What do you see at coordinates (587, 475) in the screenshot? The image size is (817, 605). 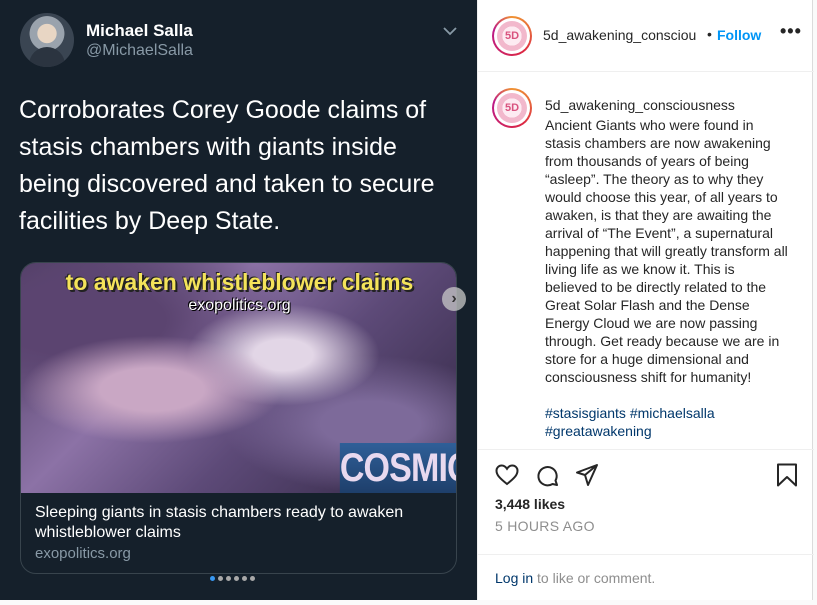 I see `share-icon` at bounding box center [587, 475].